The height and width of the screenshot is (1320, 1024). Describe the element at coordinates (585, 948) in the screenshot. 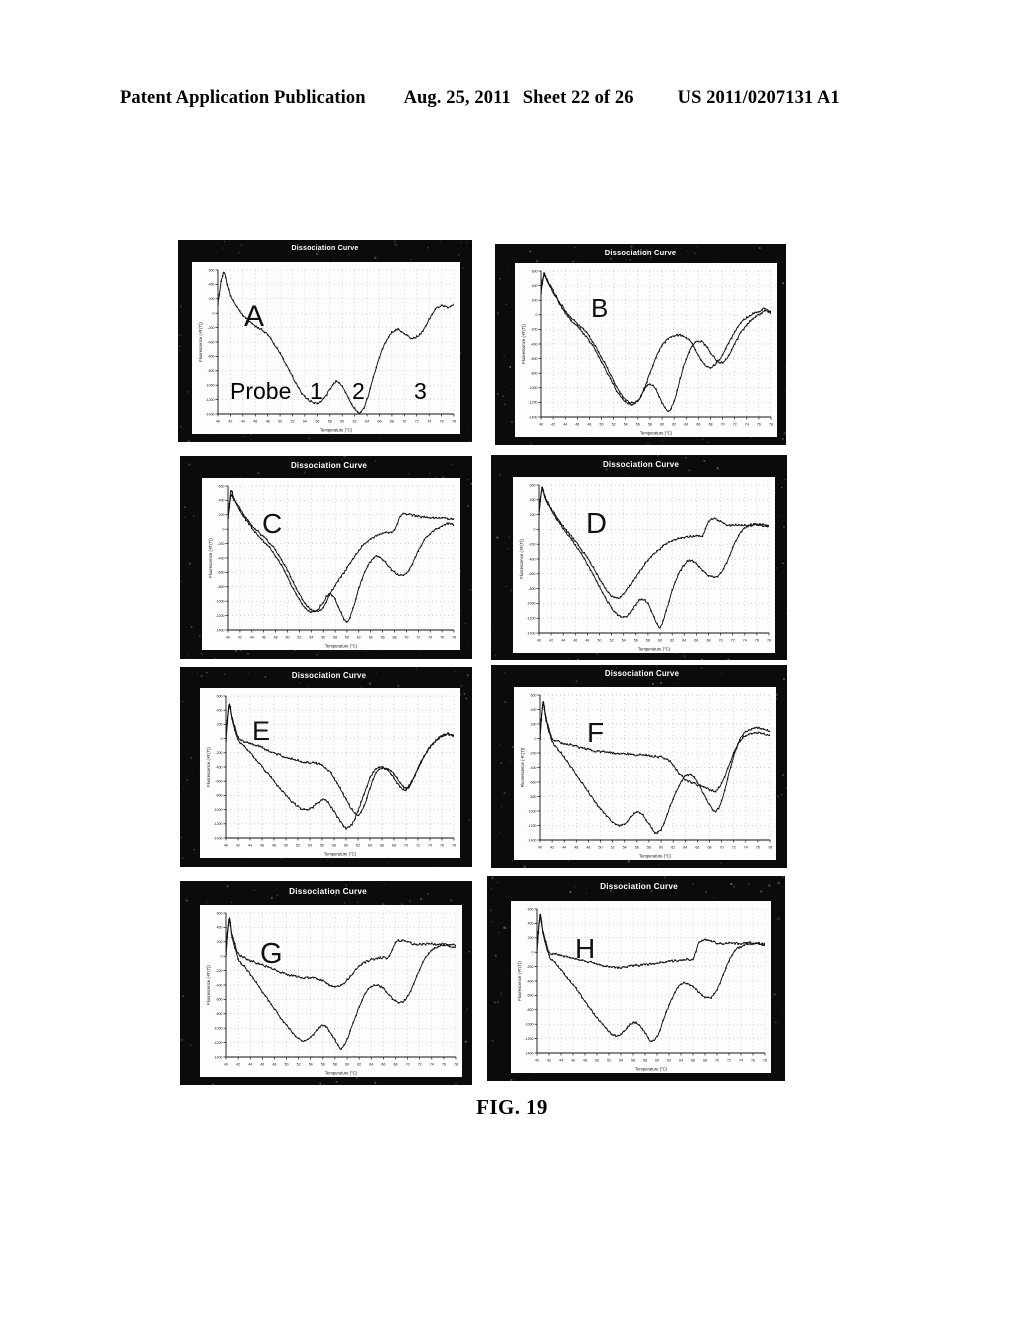

I see `panel-letter-h: H` at that location.